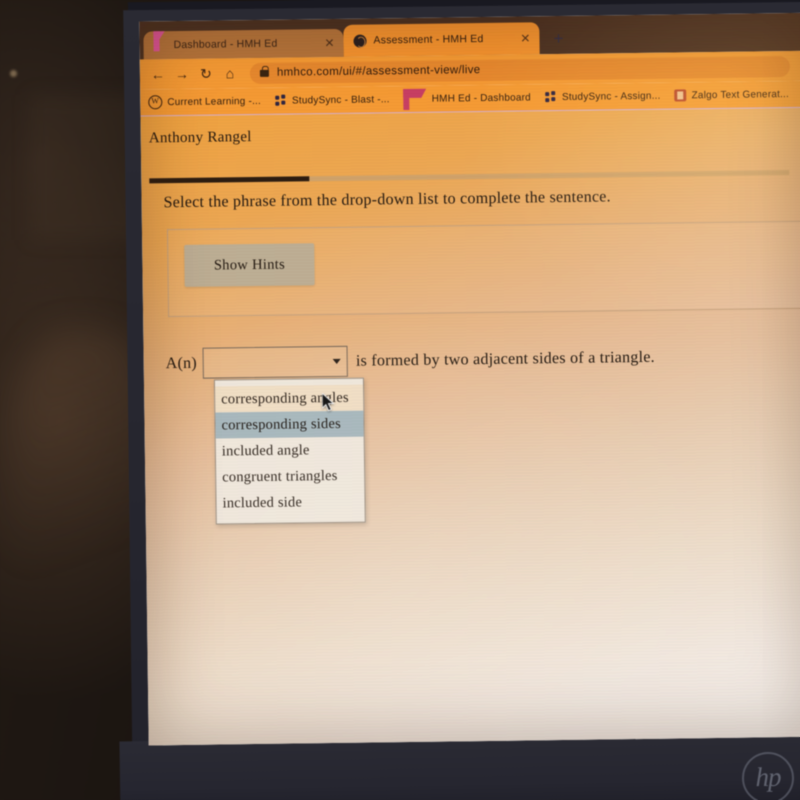 This screenshot has width=800, height=800. What do you see at coordinates (275, 362) in the screenshot?
I see `answer-select` at bounding box center [275, 362].